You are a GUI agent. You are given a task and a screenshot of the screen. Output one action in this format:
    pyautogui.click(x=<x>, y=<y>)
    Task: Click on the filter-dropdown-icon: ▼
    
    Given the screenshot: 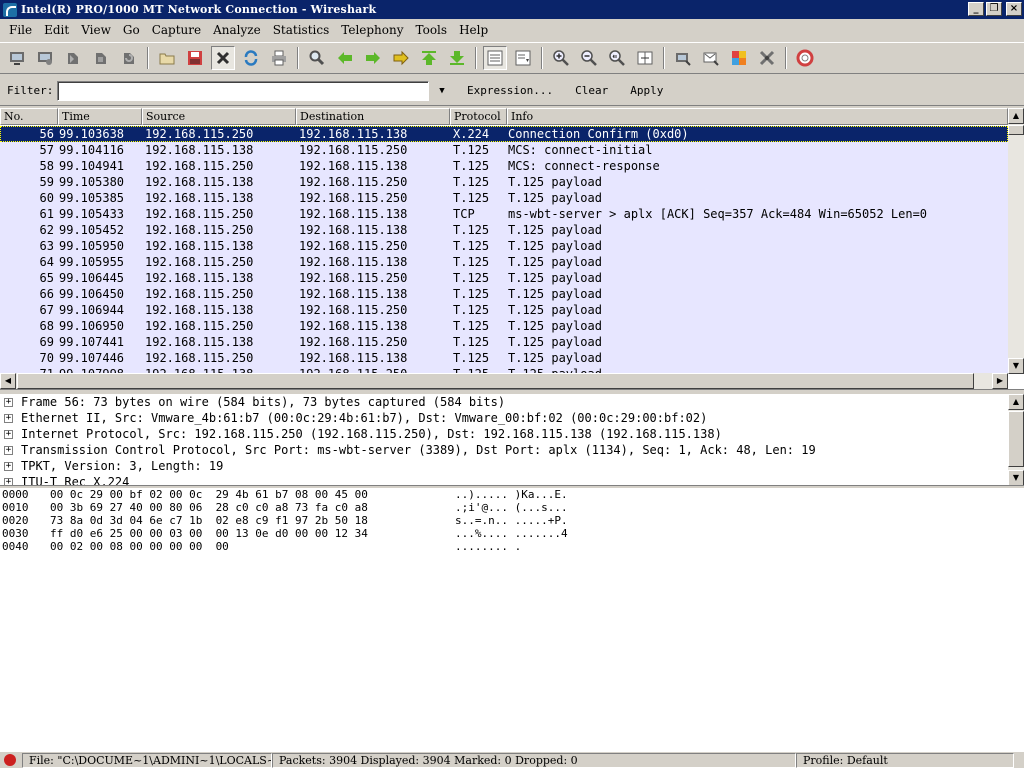 What is the action you would take?
    pyautogui.click(x=442, y=91)
    